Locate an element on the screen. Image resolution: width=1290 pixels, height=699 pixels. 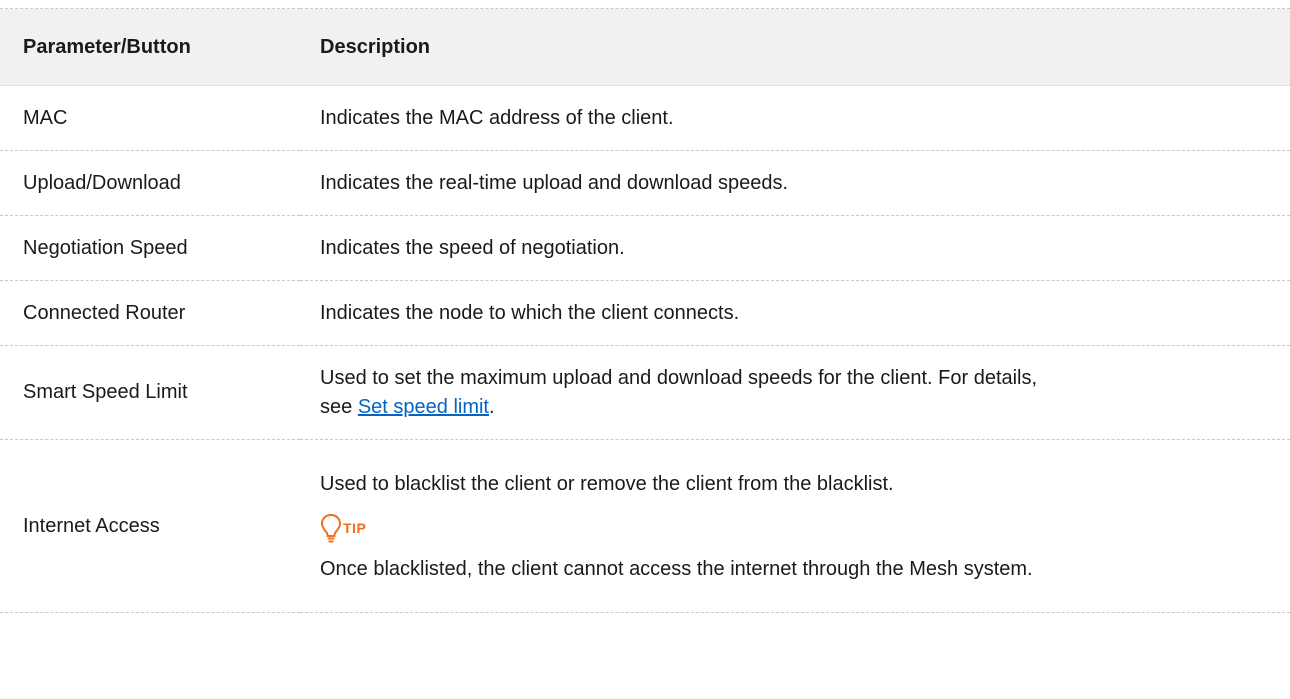
param-cell: Upload/Download is located at coordinates (150, 183).